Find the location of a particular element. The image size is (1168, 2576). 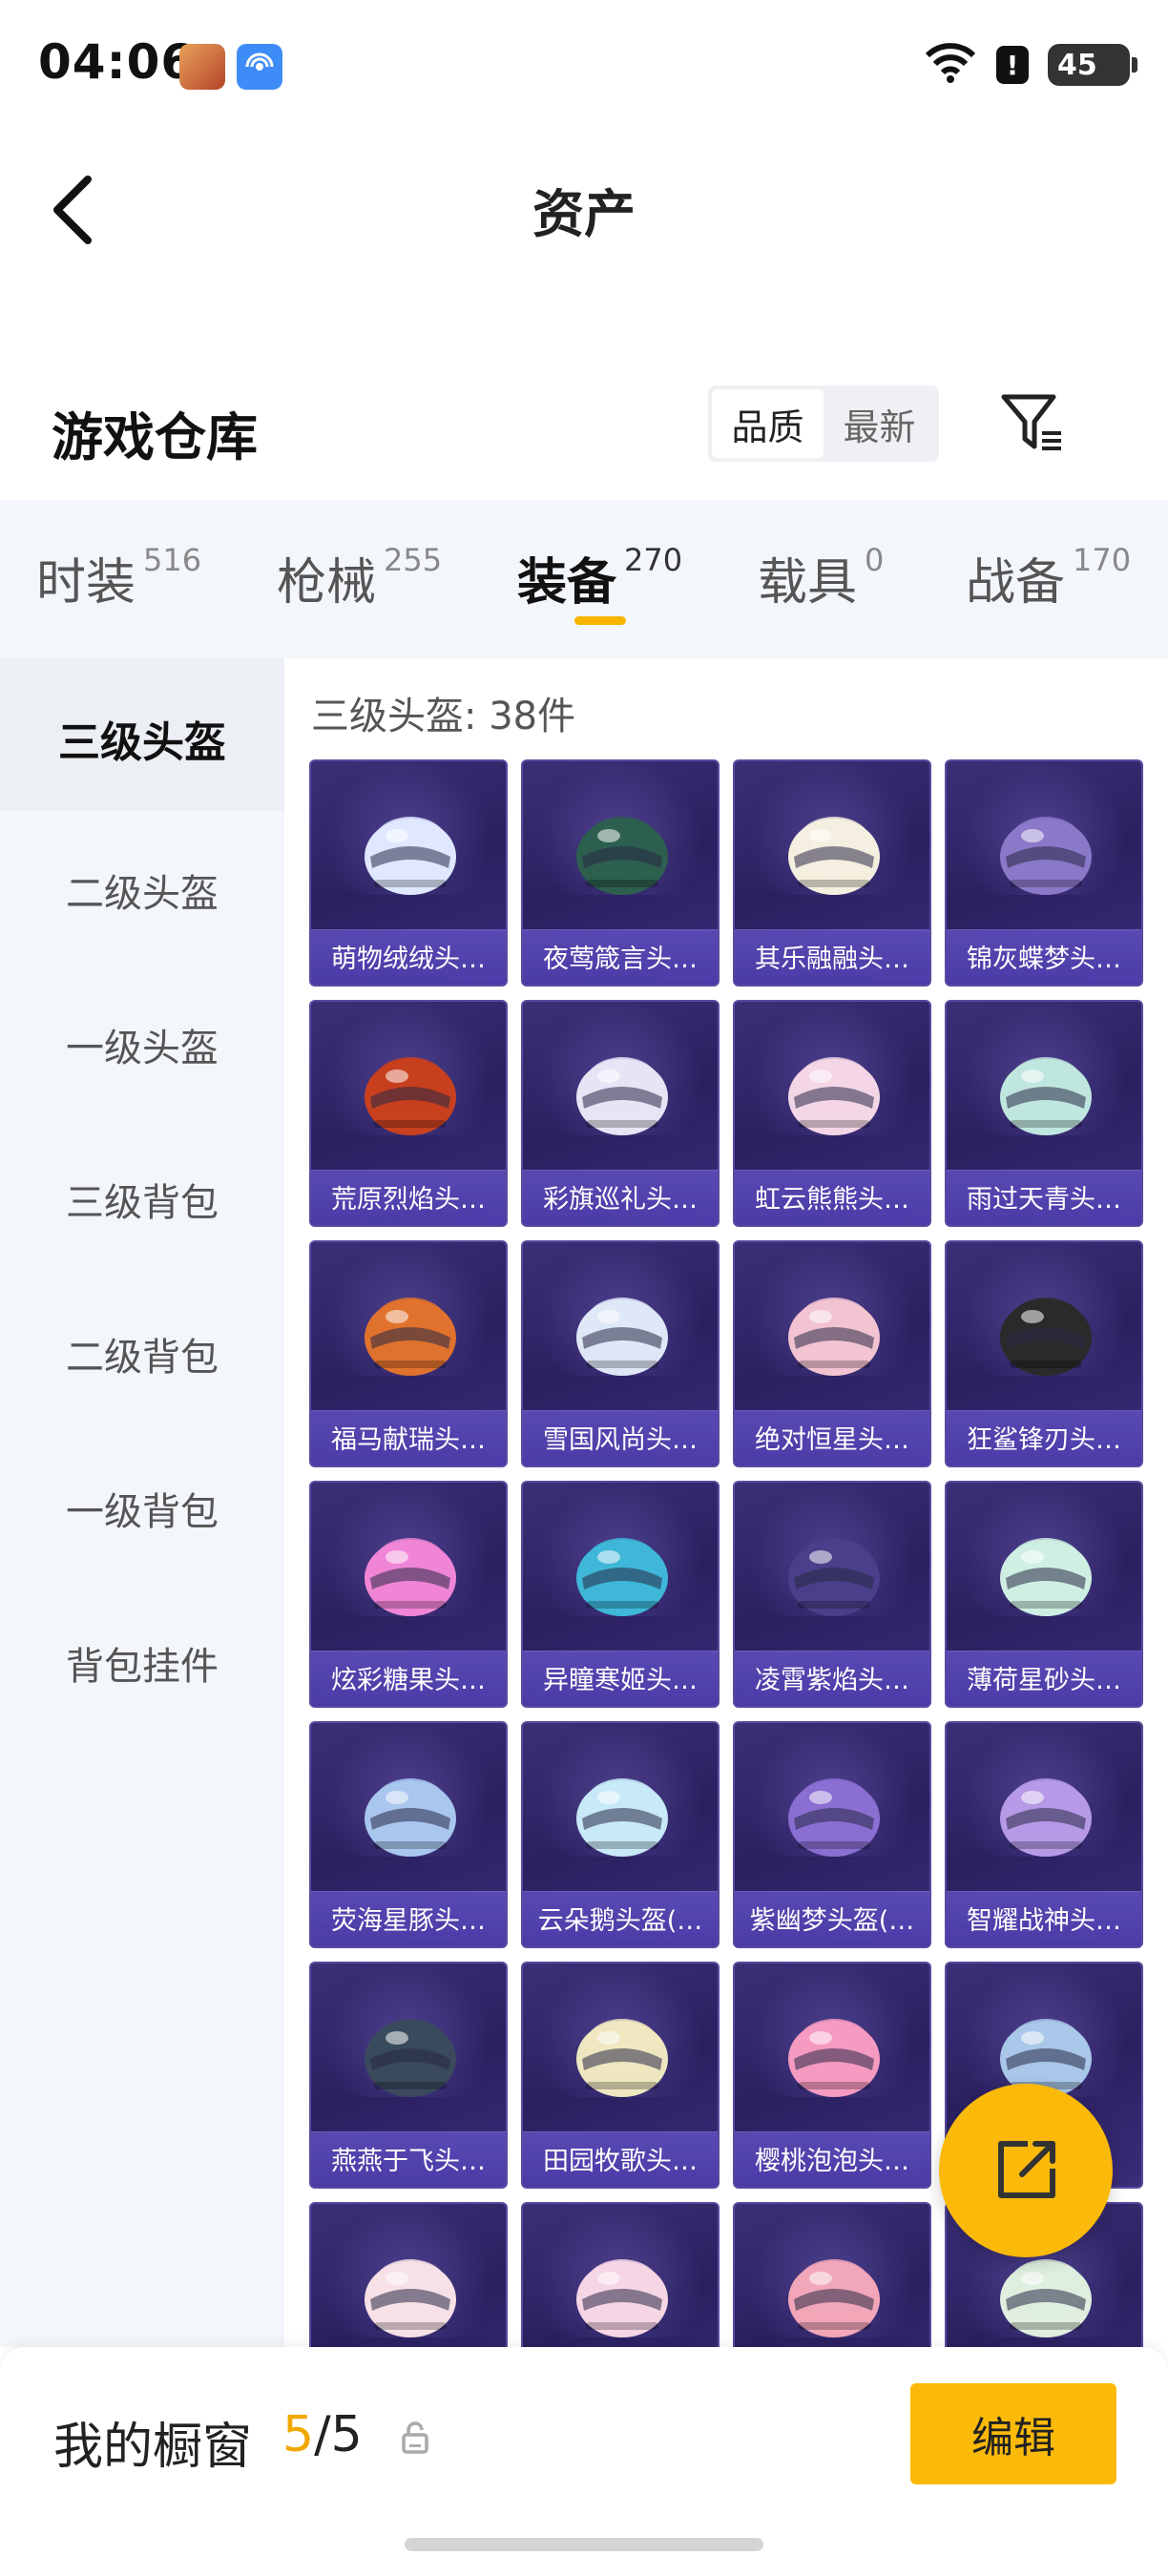

nightingale-helmet-icon is located at coordinates (622, 856).